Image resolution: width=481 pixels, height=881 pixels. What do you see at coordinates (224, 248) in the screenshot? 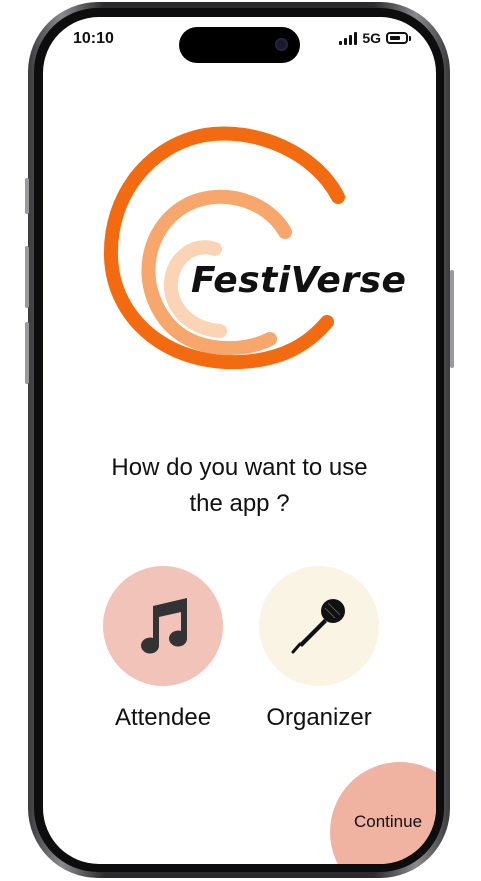
I see `festiverse-logo` at bounding box center [224, 248].